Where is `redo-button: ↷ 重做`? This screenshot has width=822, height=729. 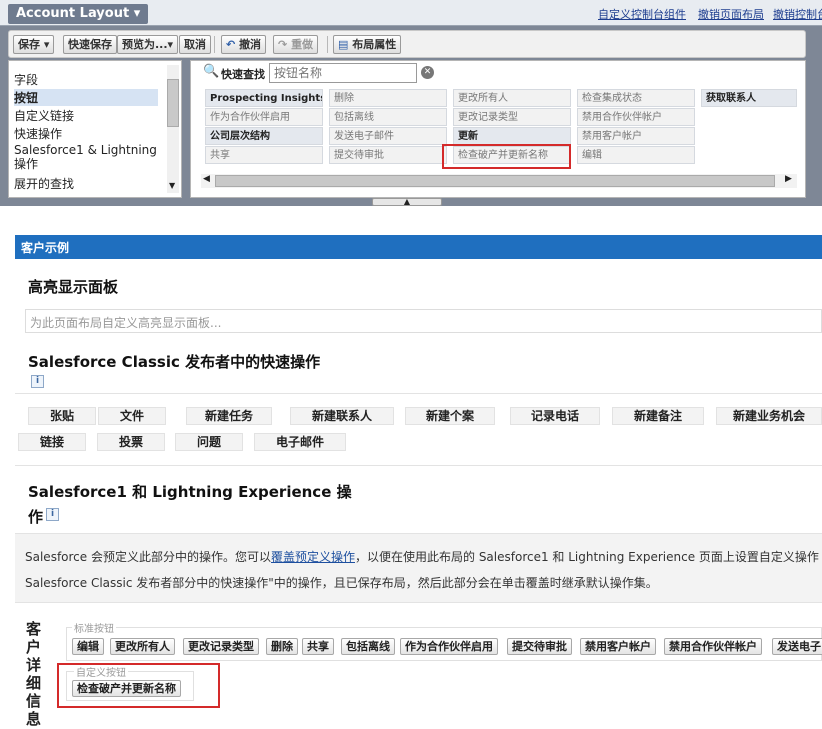
redo-button: ↷ 重做 is located at coordinates (296, 44).